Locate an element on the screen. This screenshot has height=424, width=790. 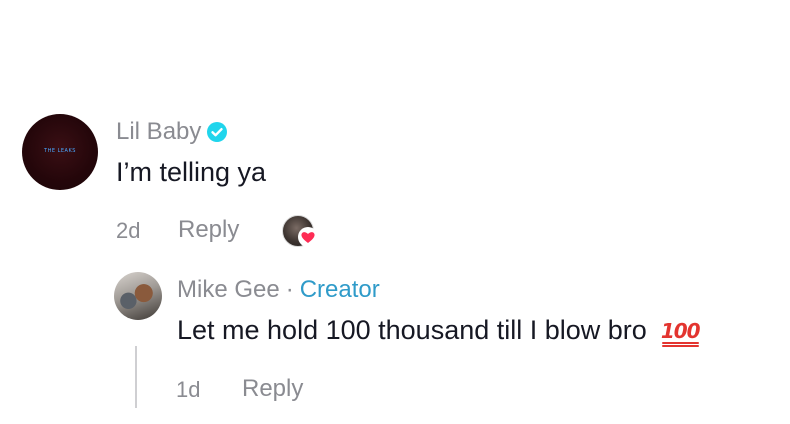
creator-badge: Creator is located at coordinates (339, 289).